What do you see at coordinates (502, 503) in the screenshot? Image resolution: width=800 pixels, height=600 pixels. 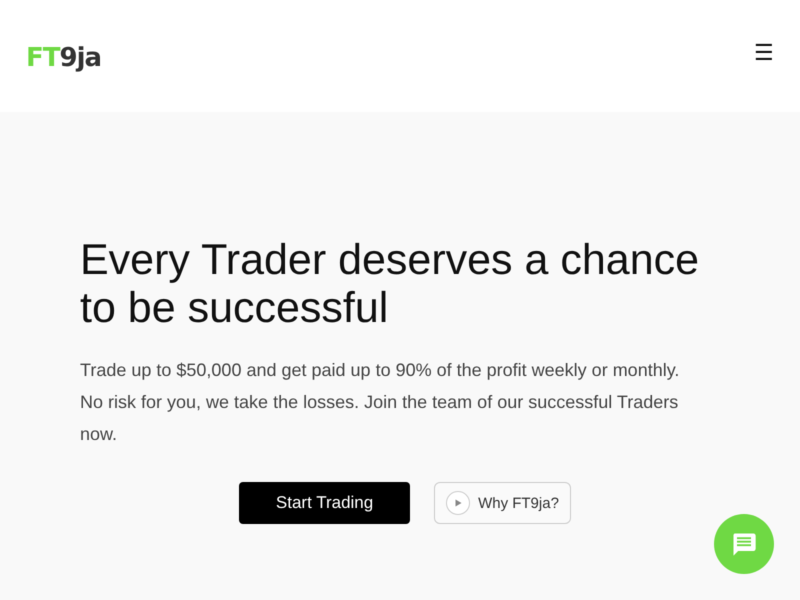 I see `video-button: Why FT9ja?` at bounding box center [502, 503].